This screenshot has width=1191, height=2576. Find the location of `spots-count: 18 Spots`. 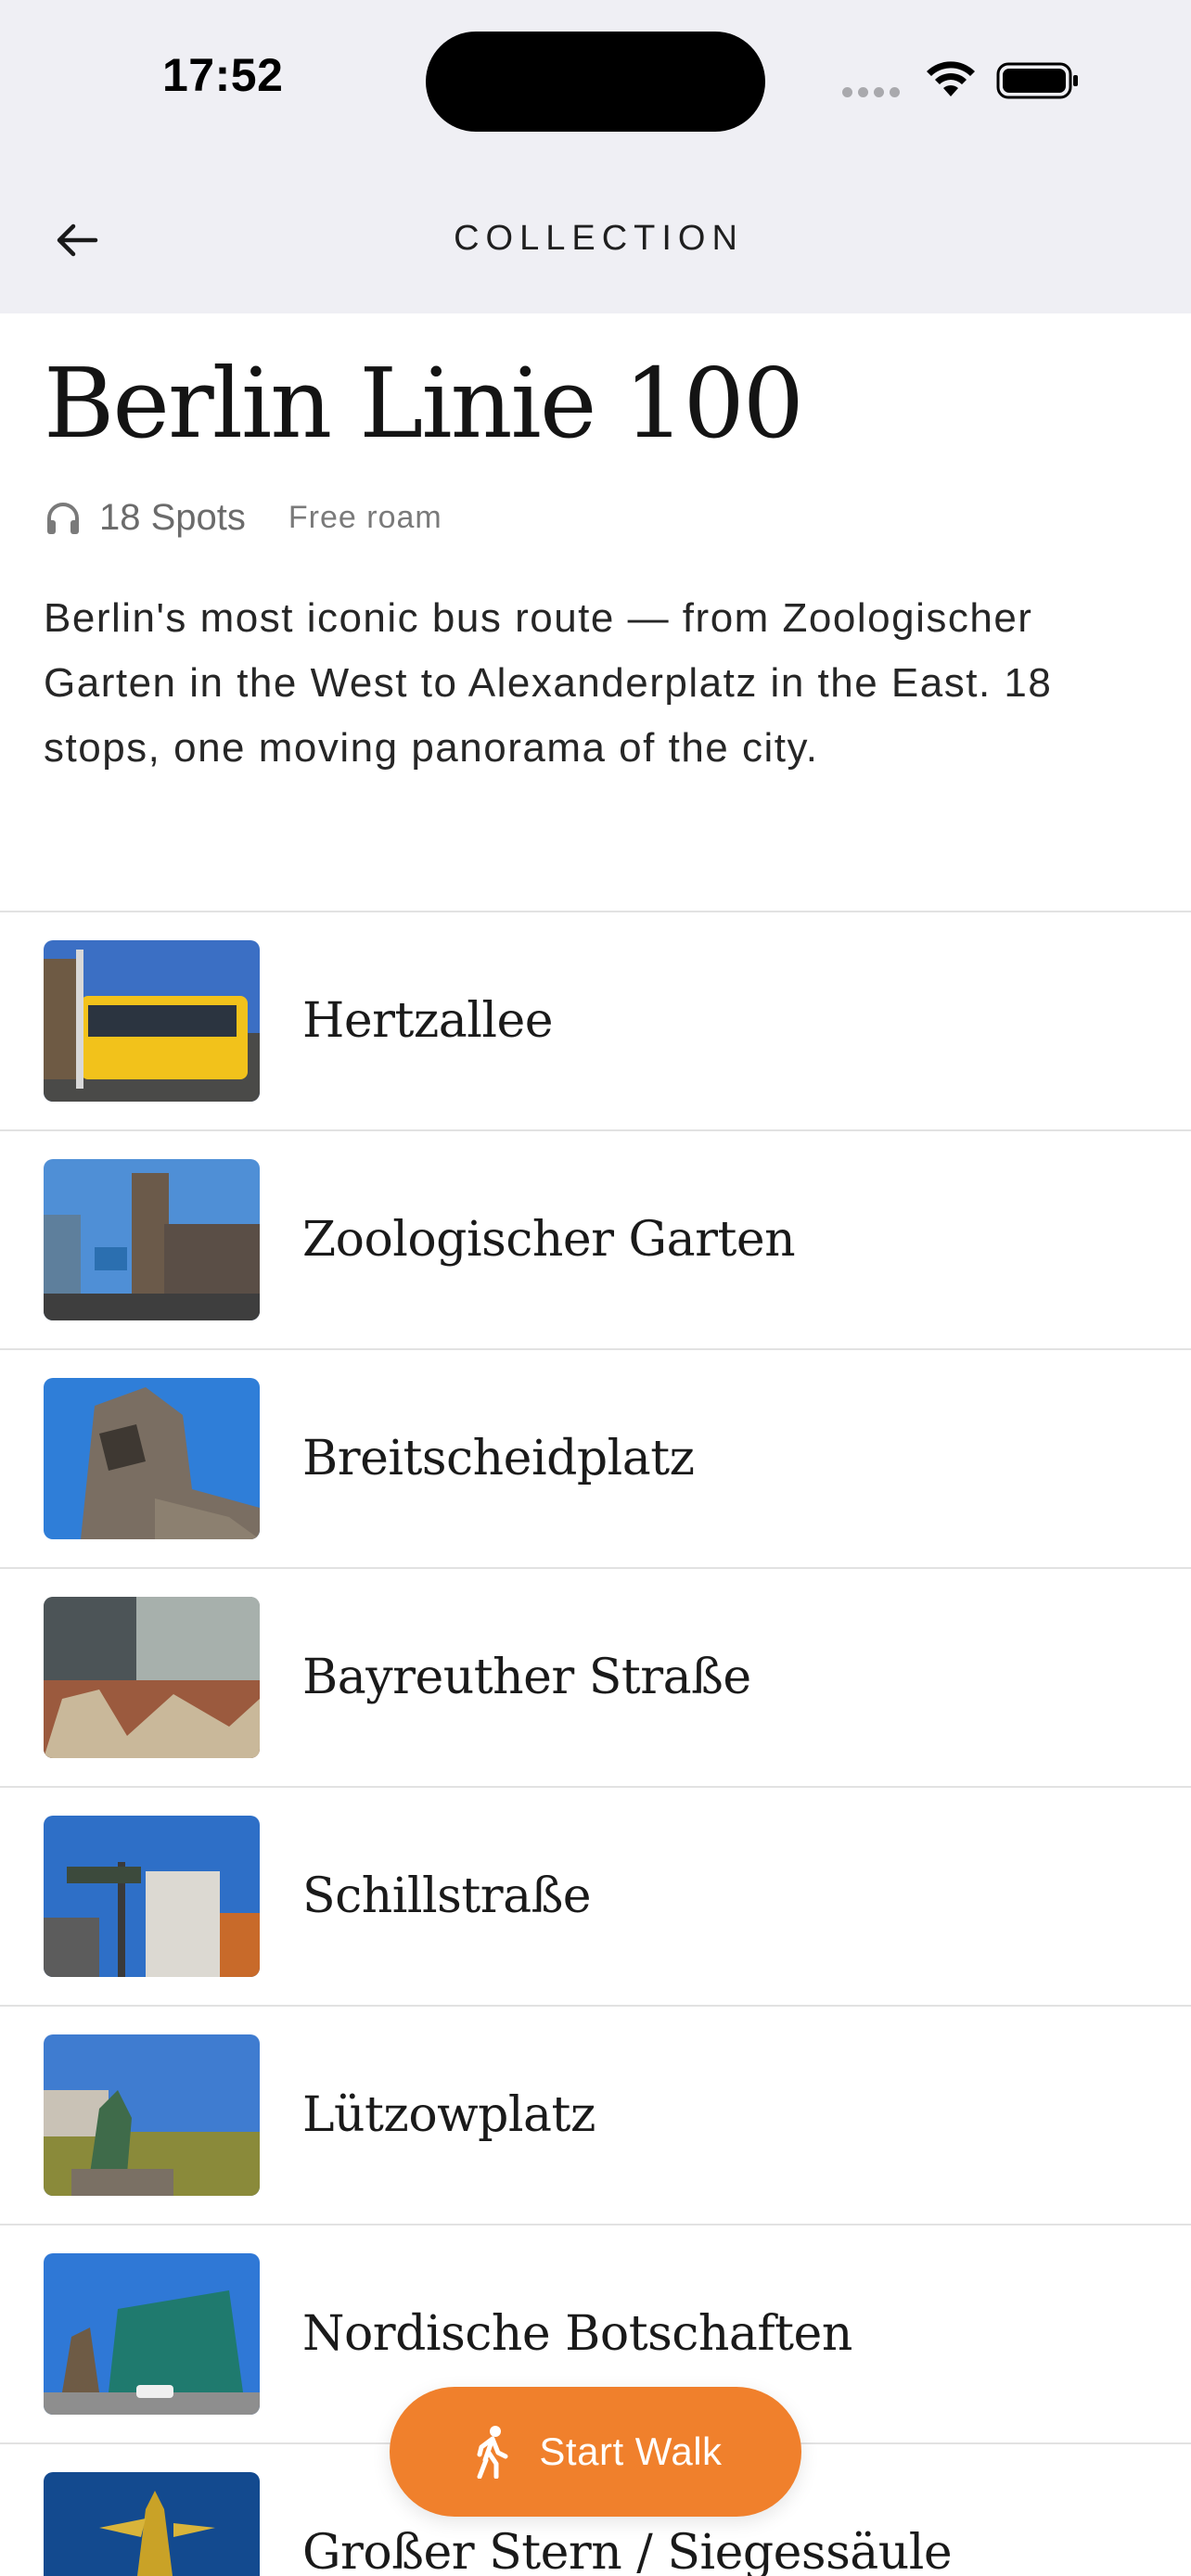

spots-count: 18 Spots is located at coordinates (172, 517).